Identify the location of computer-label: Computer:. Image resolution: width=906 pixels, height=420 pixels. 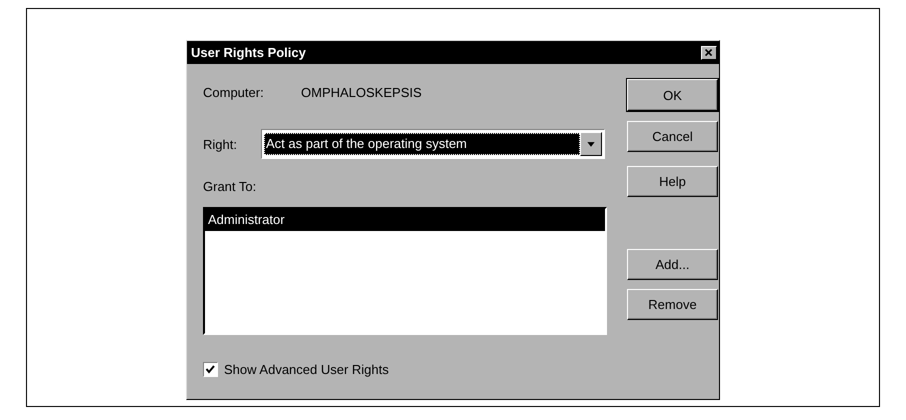
(234, 92).